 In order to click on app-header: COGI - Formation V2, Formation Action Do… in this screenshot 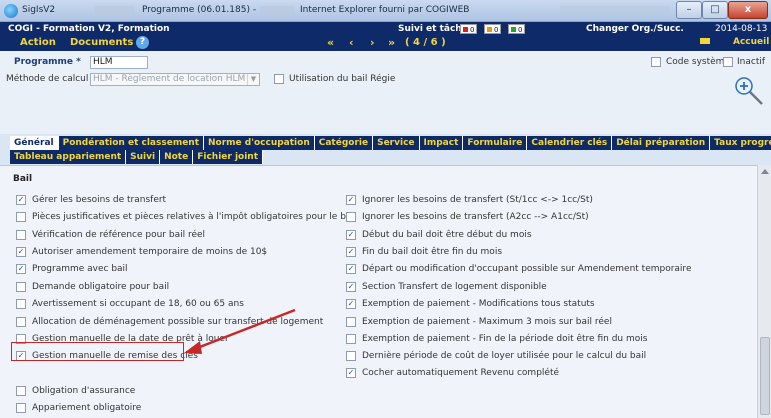, I will do `click(385, 36)`.